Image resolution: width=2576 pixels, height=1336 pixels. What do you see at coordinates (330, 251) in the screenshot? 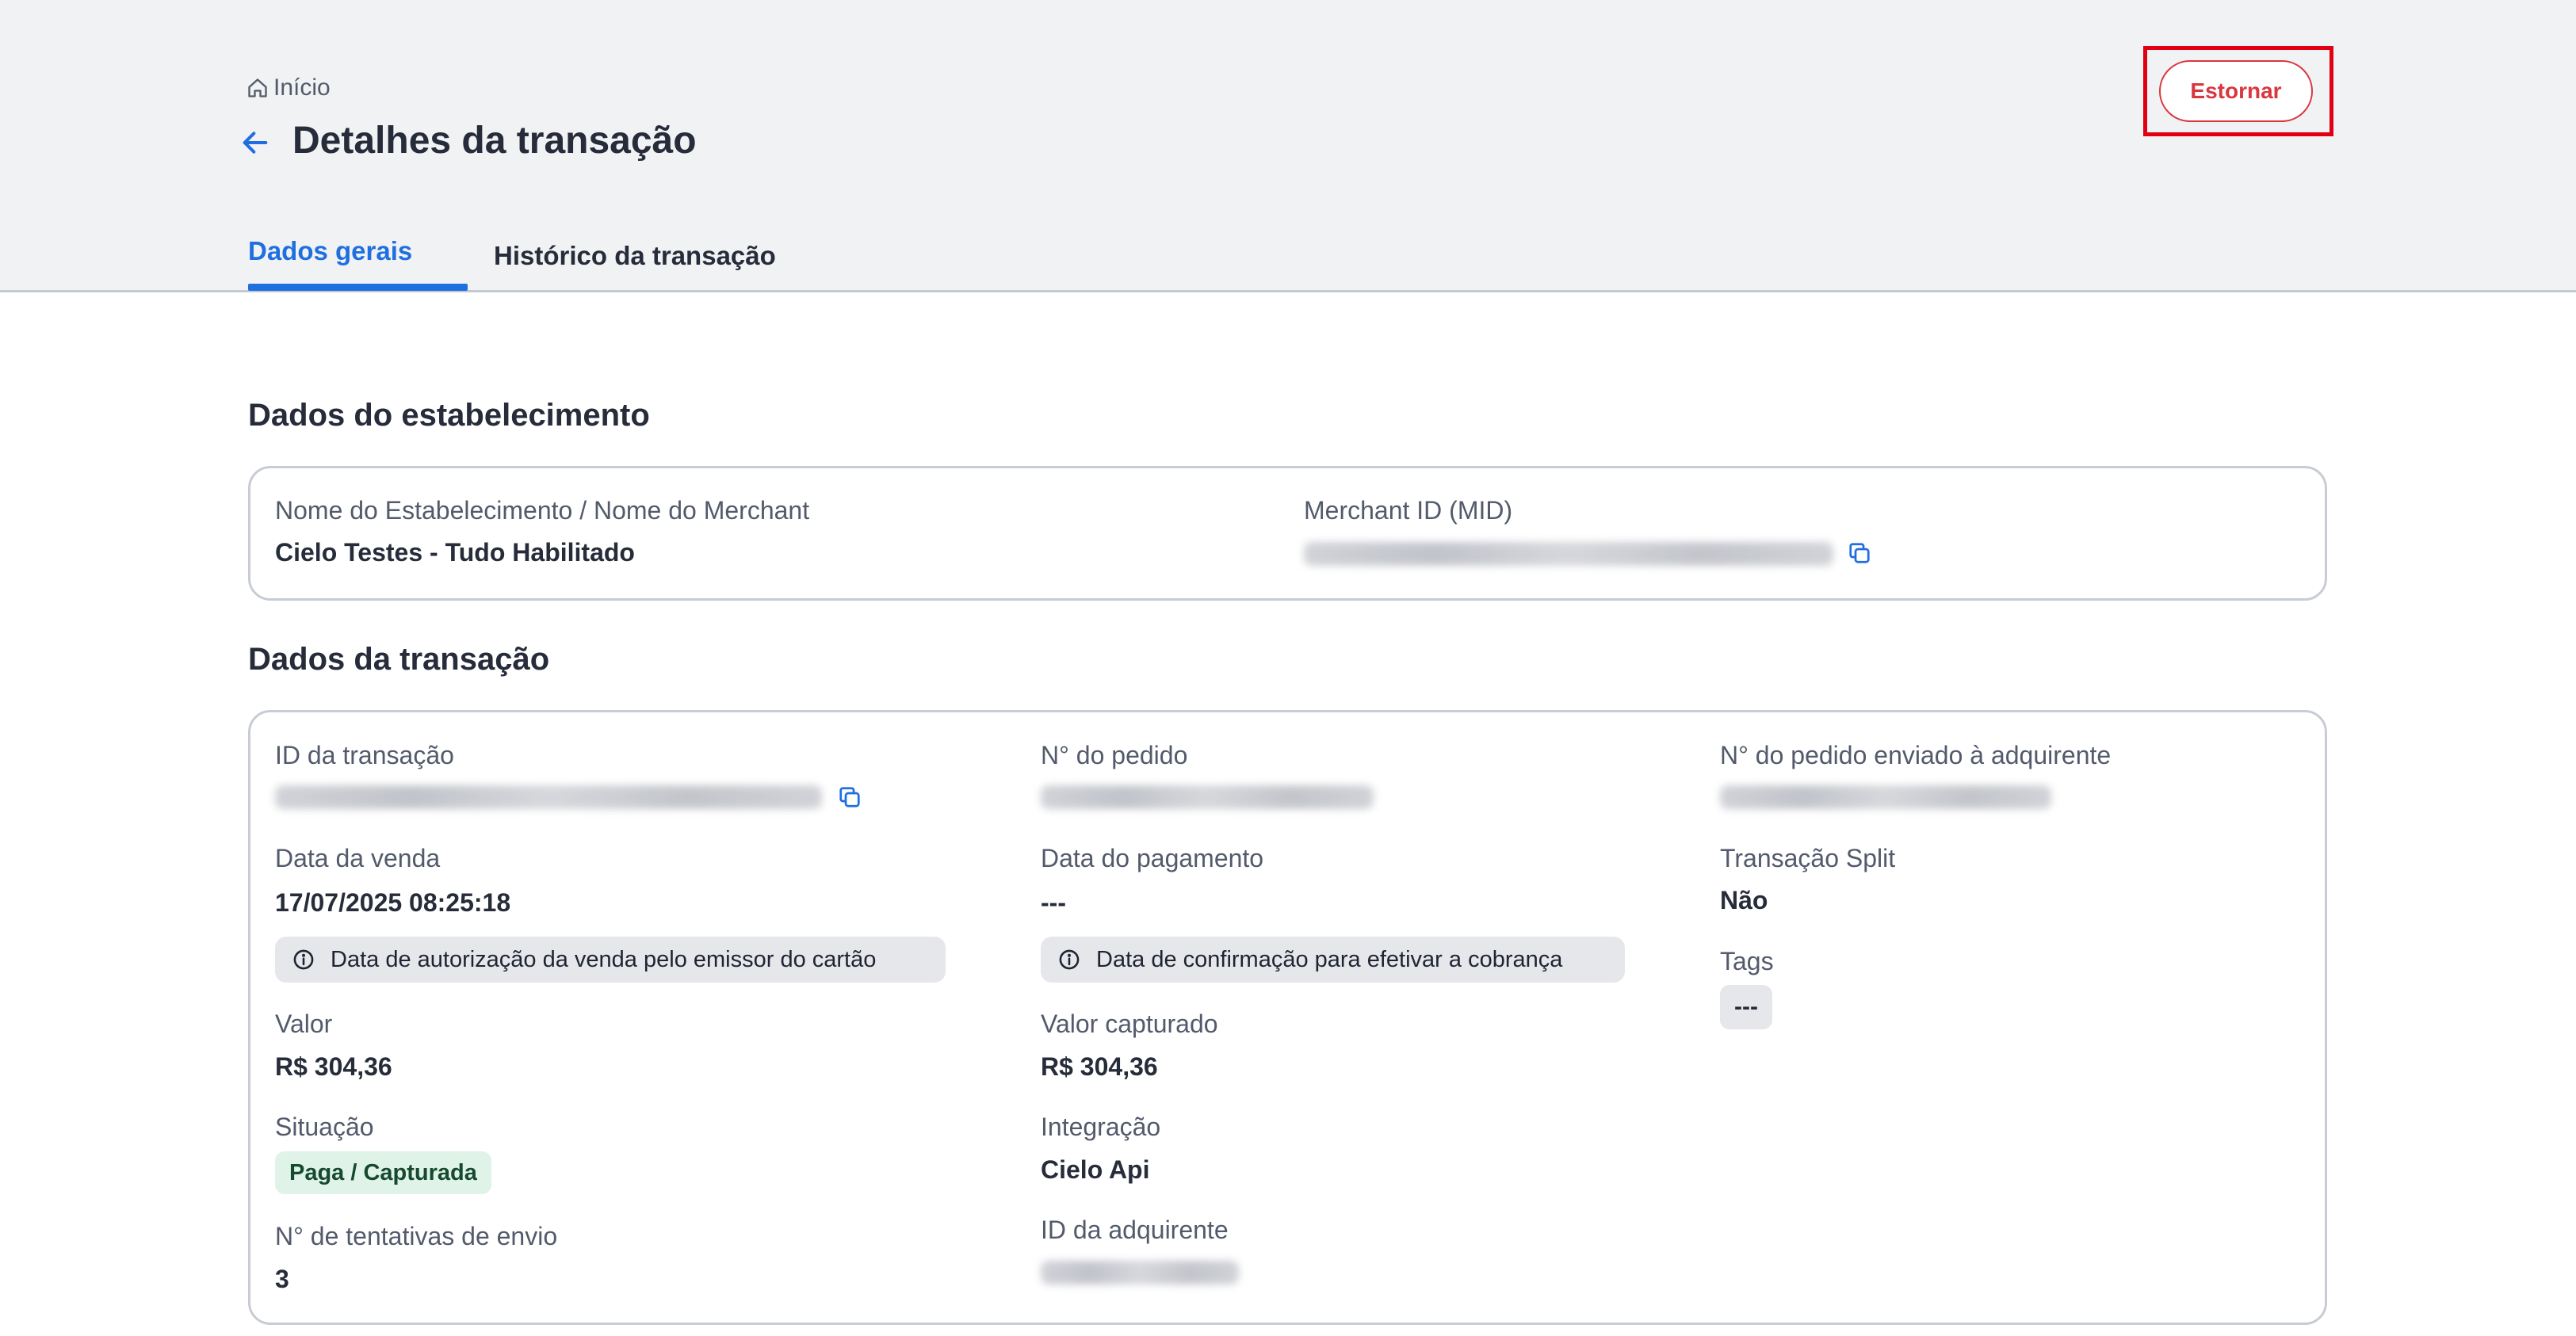
I see `tab-general-data: Dados gerais` at bounding box center [330, 251].